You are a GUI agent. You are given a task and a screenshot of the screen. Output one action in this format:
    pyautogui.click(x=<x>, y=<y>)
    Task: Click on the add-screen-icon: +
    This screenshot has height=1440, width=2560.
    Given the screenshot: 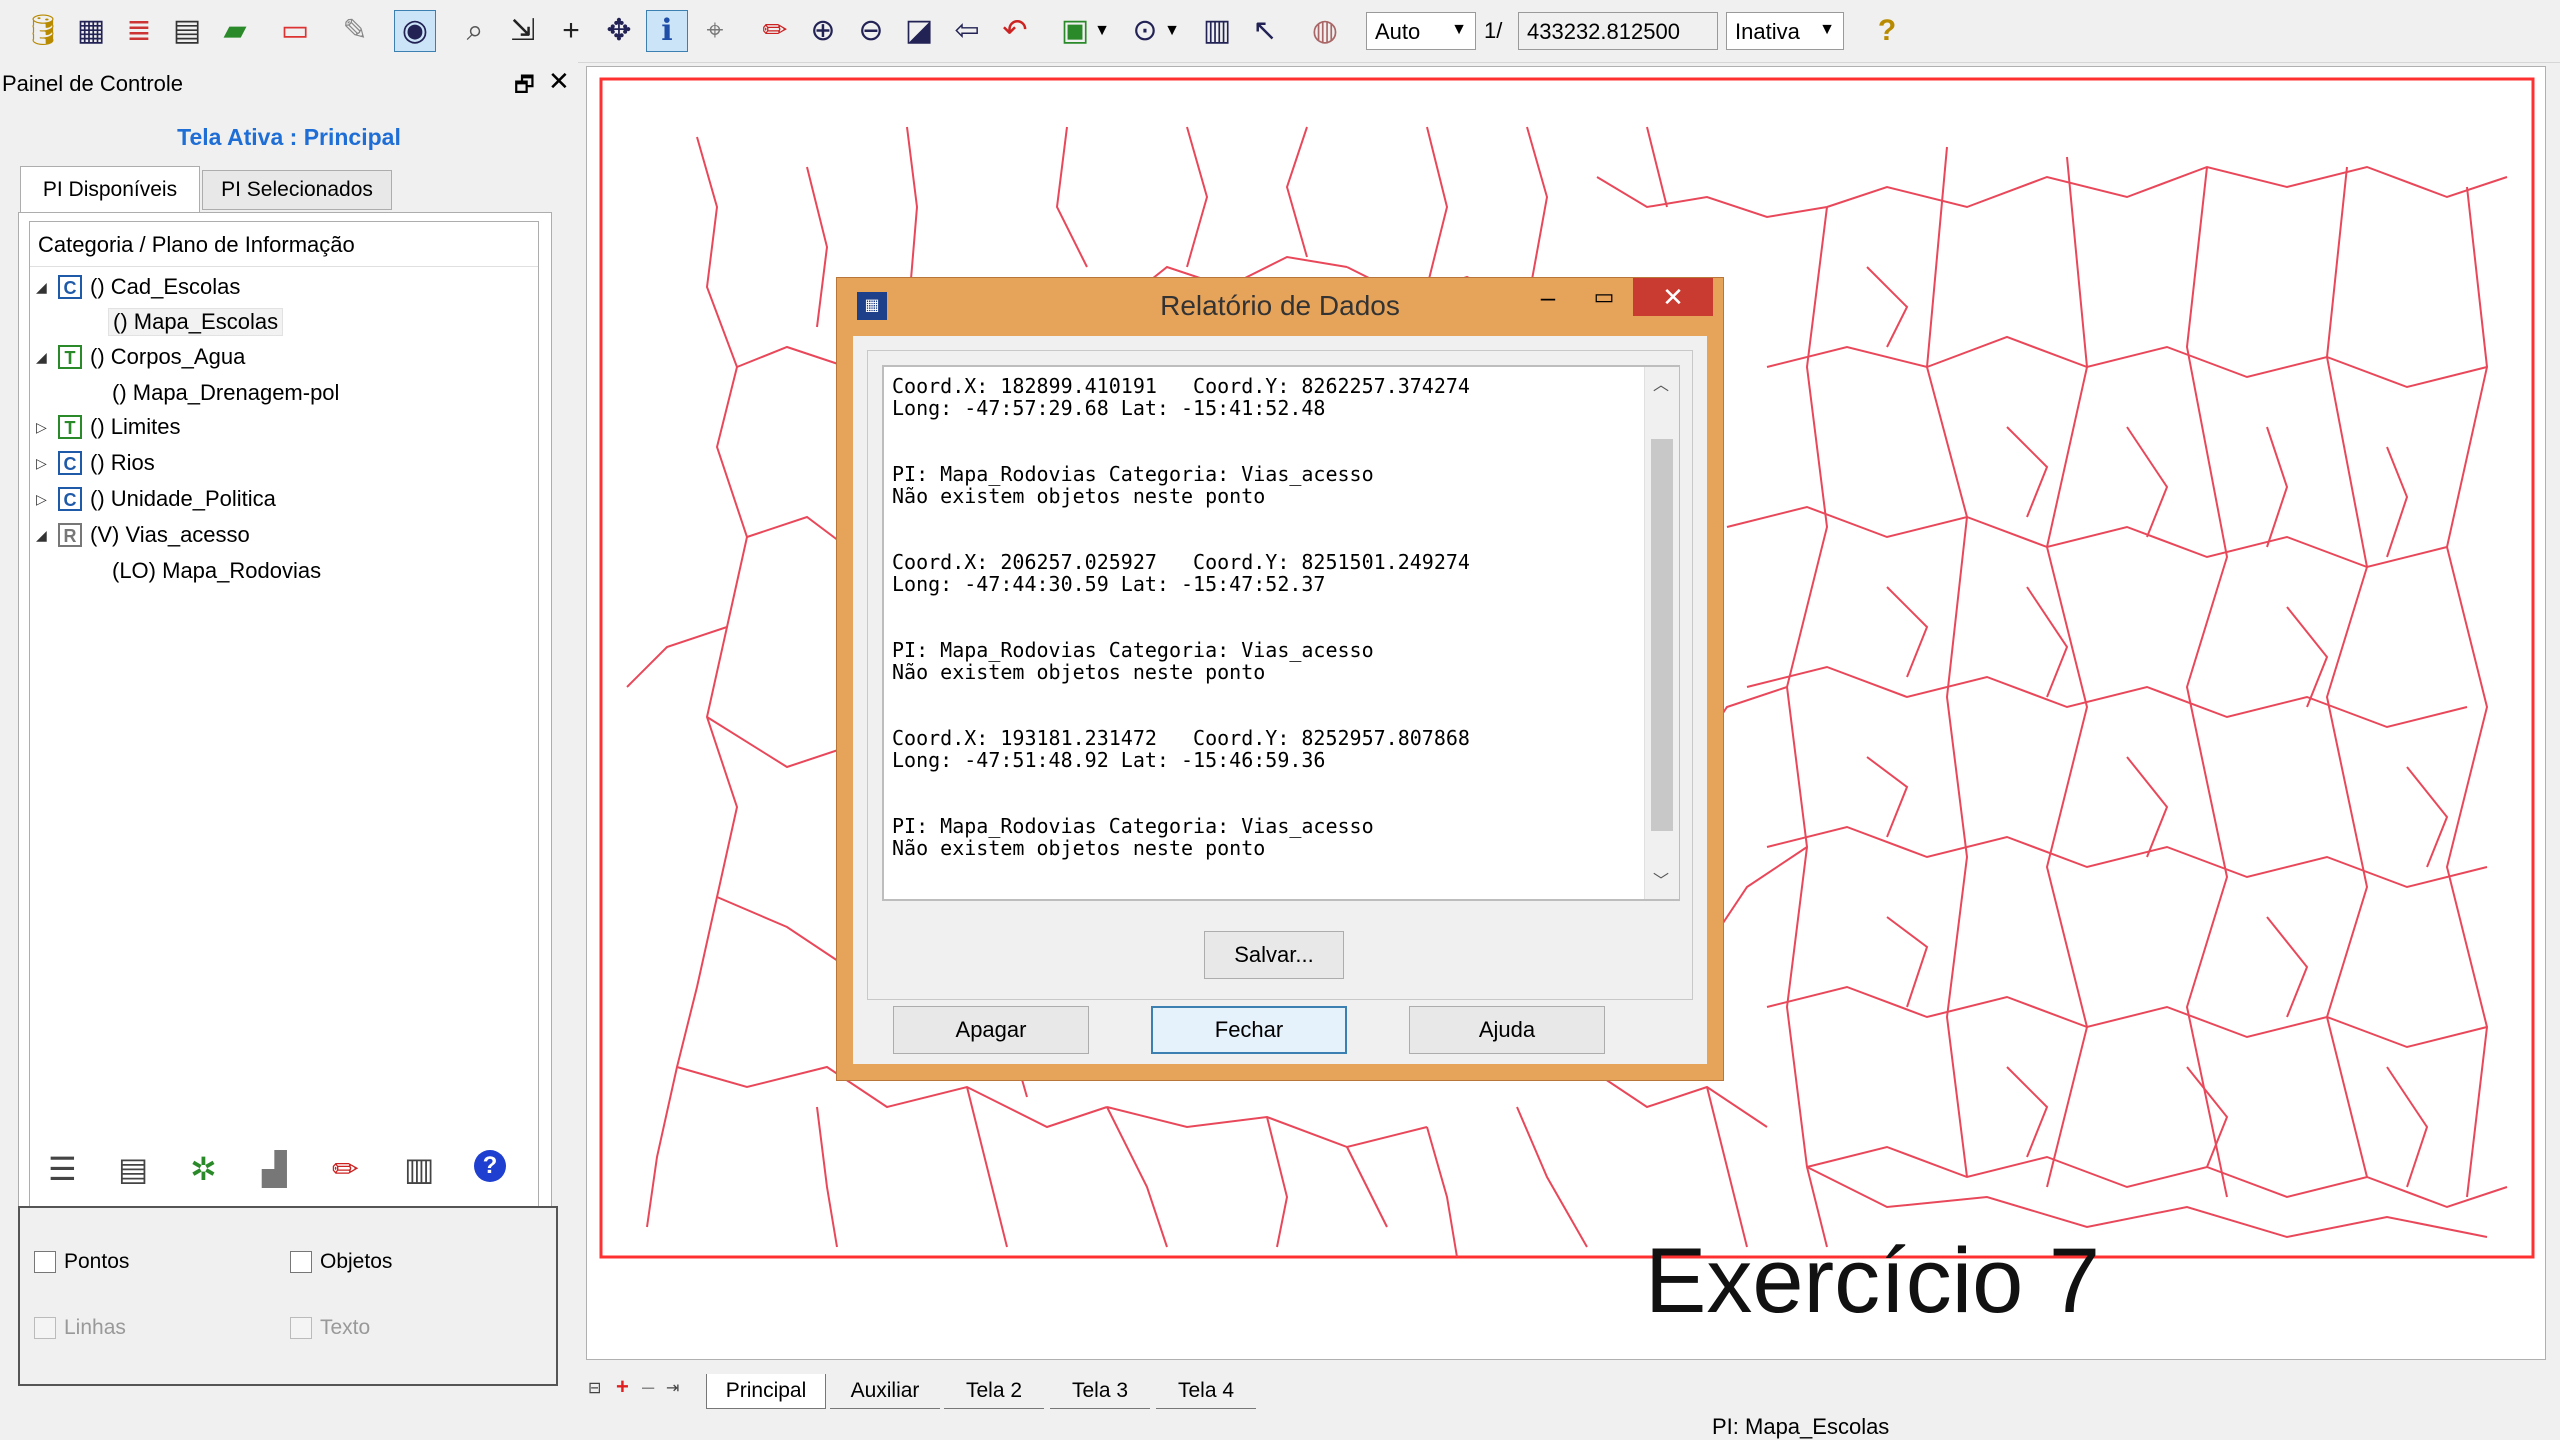 What is the action you would take?
    pyautogui.click(x=622, y=1387)
    